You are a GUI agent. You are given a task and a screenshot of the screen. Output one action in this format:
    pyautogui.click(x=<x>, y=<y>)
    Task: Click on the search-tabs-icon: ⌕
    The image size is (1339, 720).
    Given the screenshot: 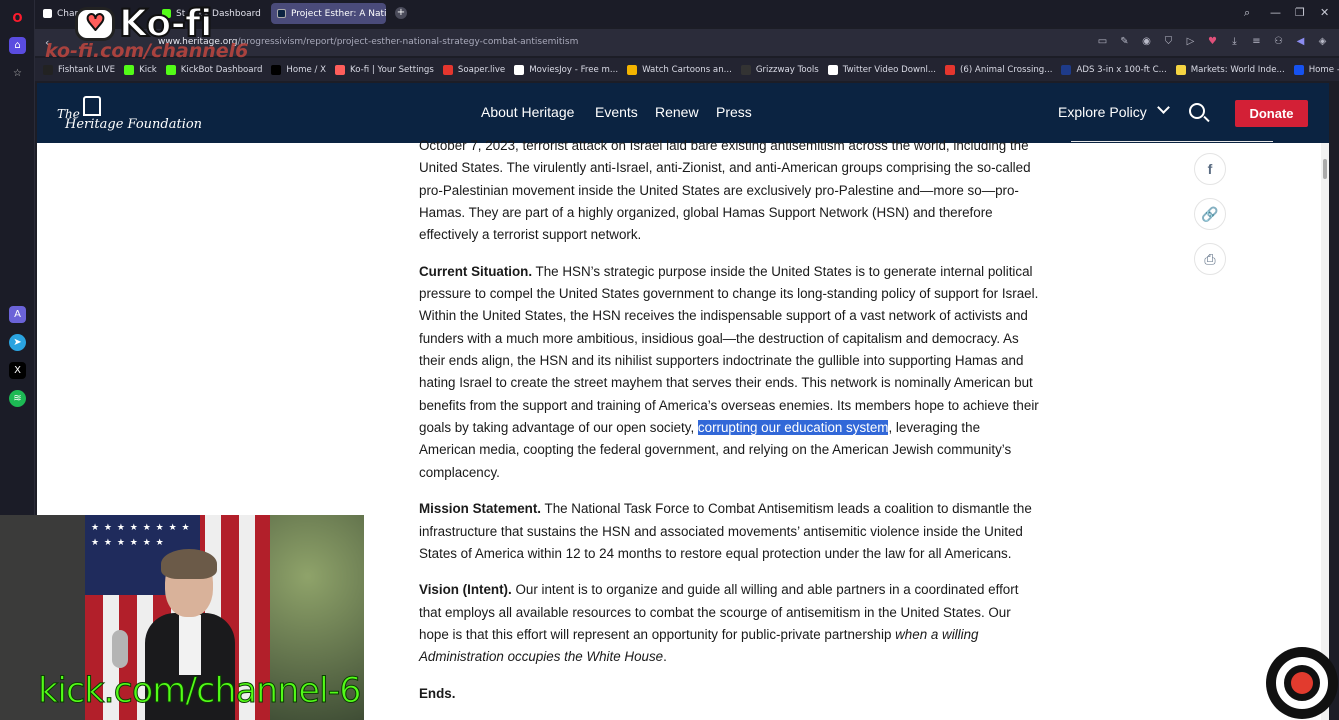 What is the action you would take?
    pyautogui.click(x=1247, y=13)
    